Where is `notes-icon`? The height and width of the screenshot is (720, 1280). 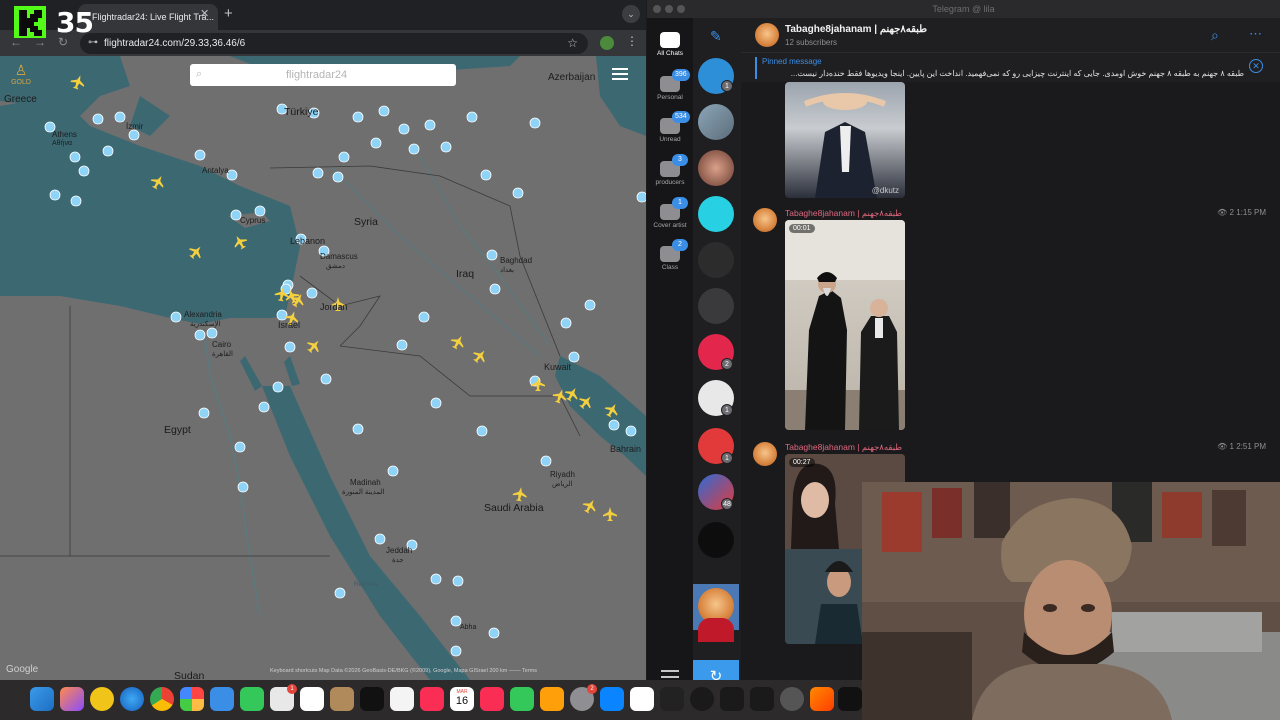 notes-icon is located at coordinates (402, 699).